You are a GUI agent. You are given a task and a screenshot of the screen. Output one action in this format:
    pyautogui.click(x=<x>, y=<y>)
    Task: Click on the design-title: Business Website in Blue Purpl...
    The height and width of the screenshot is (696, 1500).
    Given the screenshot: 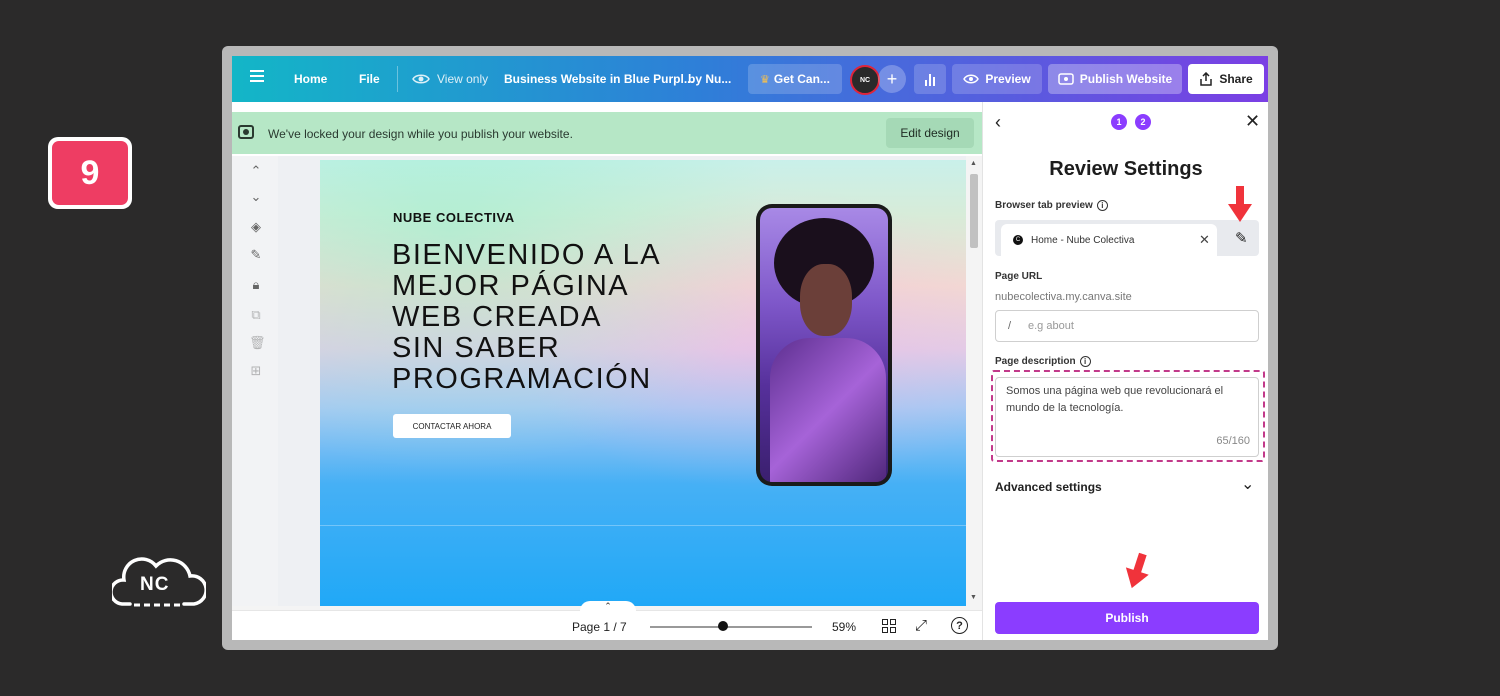 What is the action you would take?
    pyautogui.click(x=599, y=79)
    